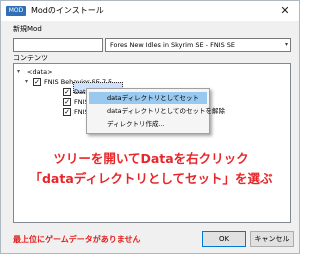 The height and width of the screenshot is (254, 320). Describe the element at coordinates (151, 158) in the screenshot. I see `annotation-line-1: ツリーを開いてDataを右クリック` at that location.